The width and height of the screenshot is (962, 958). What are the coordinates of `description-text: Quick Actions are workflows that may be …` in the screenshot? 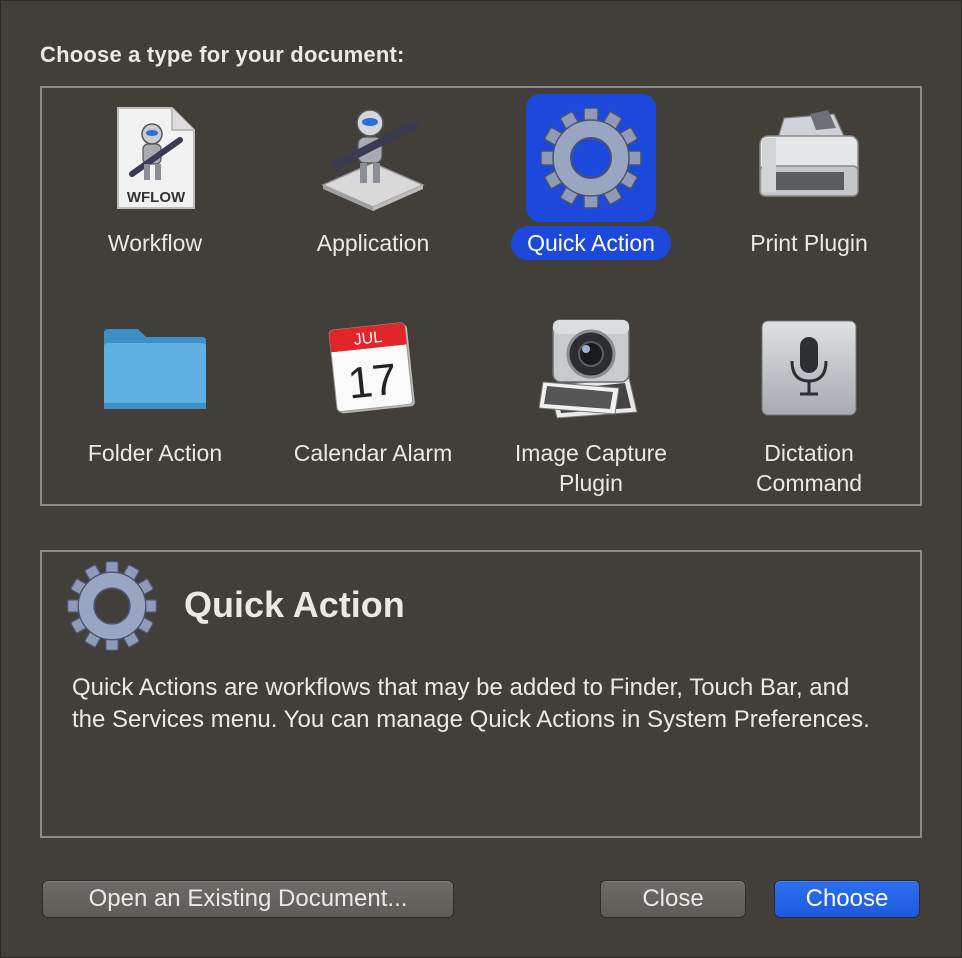 It's located at (471, 703).